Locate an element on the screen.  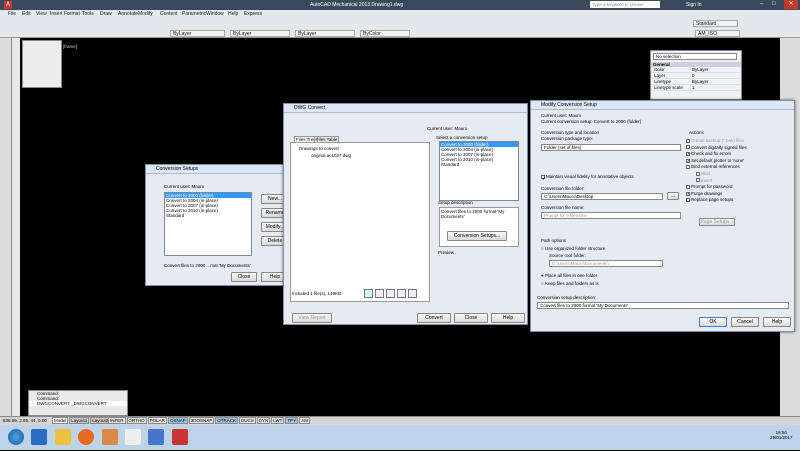
status-toggle: AM is located at coordinates (304, 420).